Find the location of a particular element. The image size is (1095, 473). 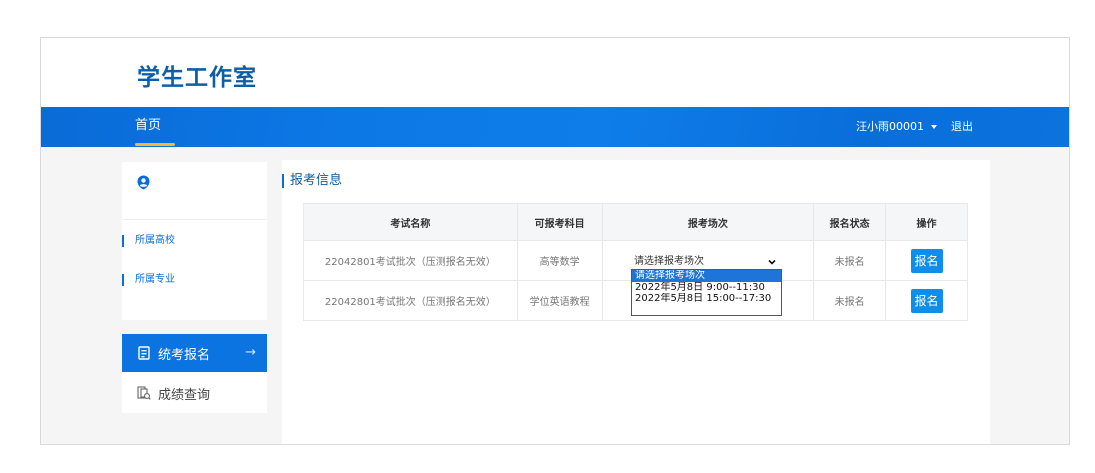

arrow-right-icon: → is located at coordinates (250, 352).